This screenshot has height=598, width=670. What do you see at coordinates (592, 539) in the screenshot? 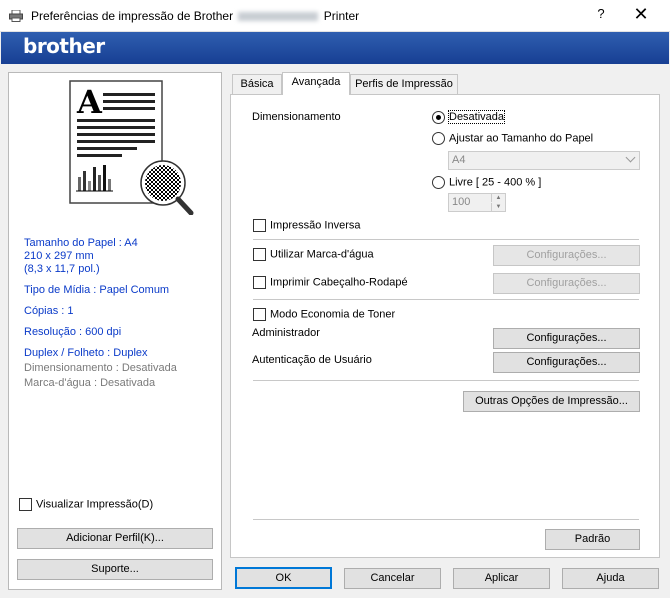
I see `default-button: Padrão` at bounding box center [592, 539].